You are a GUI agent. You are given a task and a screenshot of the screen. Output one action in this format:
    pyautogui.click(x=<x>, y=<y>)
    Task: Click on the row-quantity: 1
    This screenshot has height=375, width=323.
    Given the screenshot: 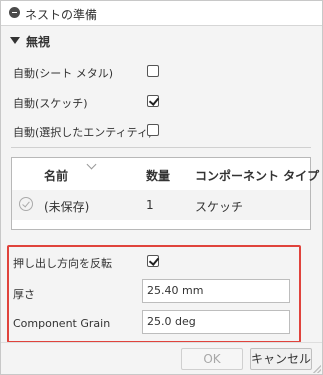 What is the action you would take?
    pyautogui.click(x=150, y=205)
    